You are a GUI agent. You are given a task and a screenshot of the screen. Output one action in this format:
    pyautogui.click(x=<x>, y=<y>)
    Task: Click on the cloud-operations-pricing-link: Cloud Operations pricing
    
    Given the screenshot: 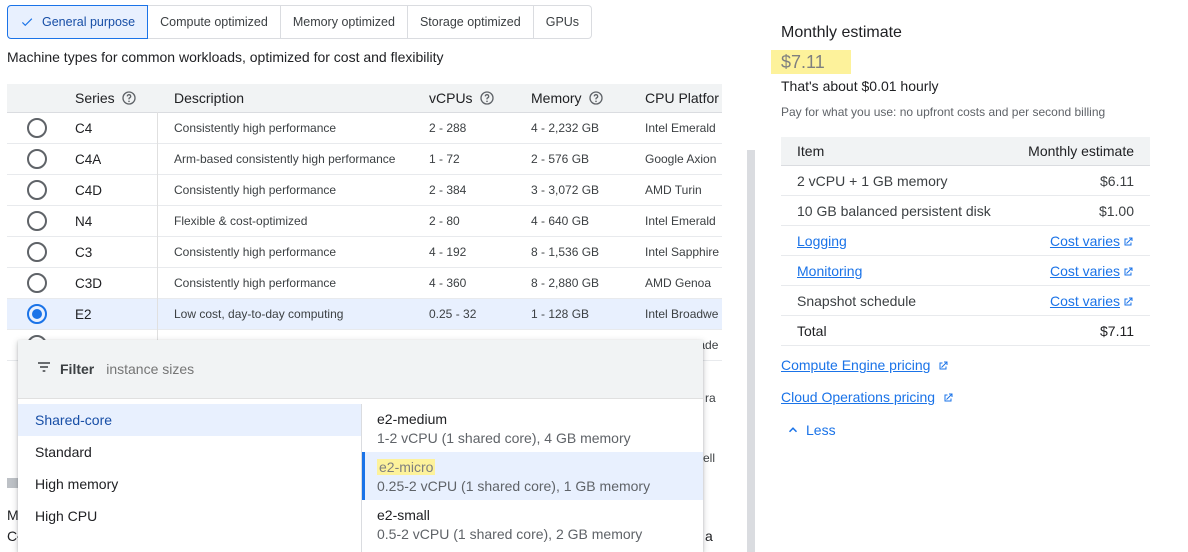 What is the action you would take?
    pyautogui.click(x=867, y=398)
    